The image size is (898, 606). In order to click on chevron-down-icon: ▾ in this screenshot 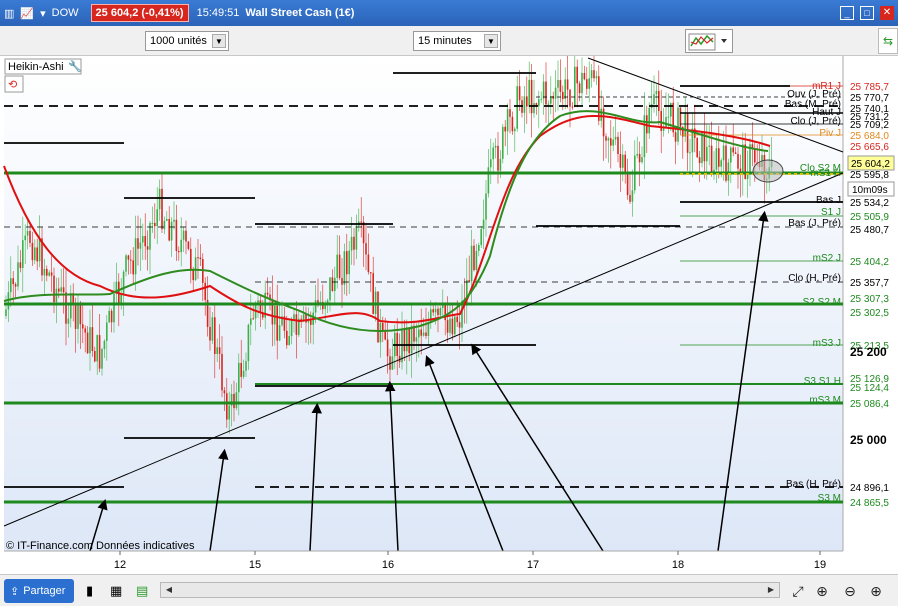, I will do `click(43, 13)`.